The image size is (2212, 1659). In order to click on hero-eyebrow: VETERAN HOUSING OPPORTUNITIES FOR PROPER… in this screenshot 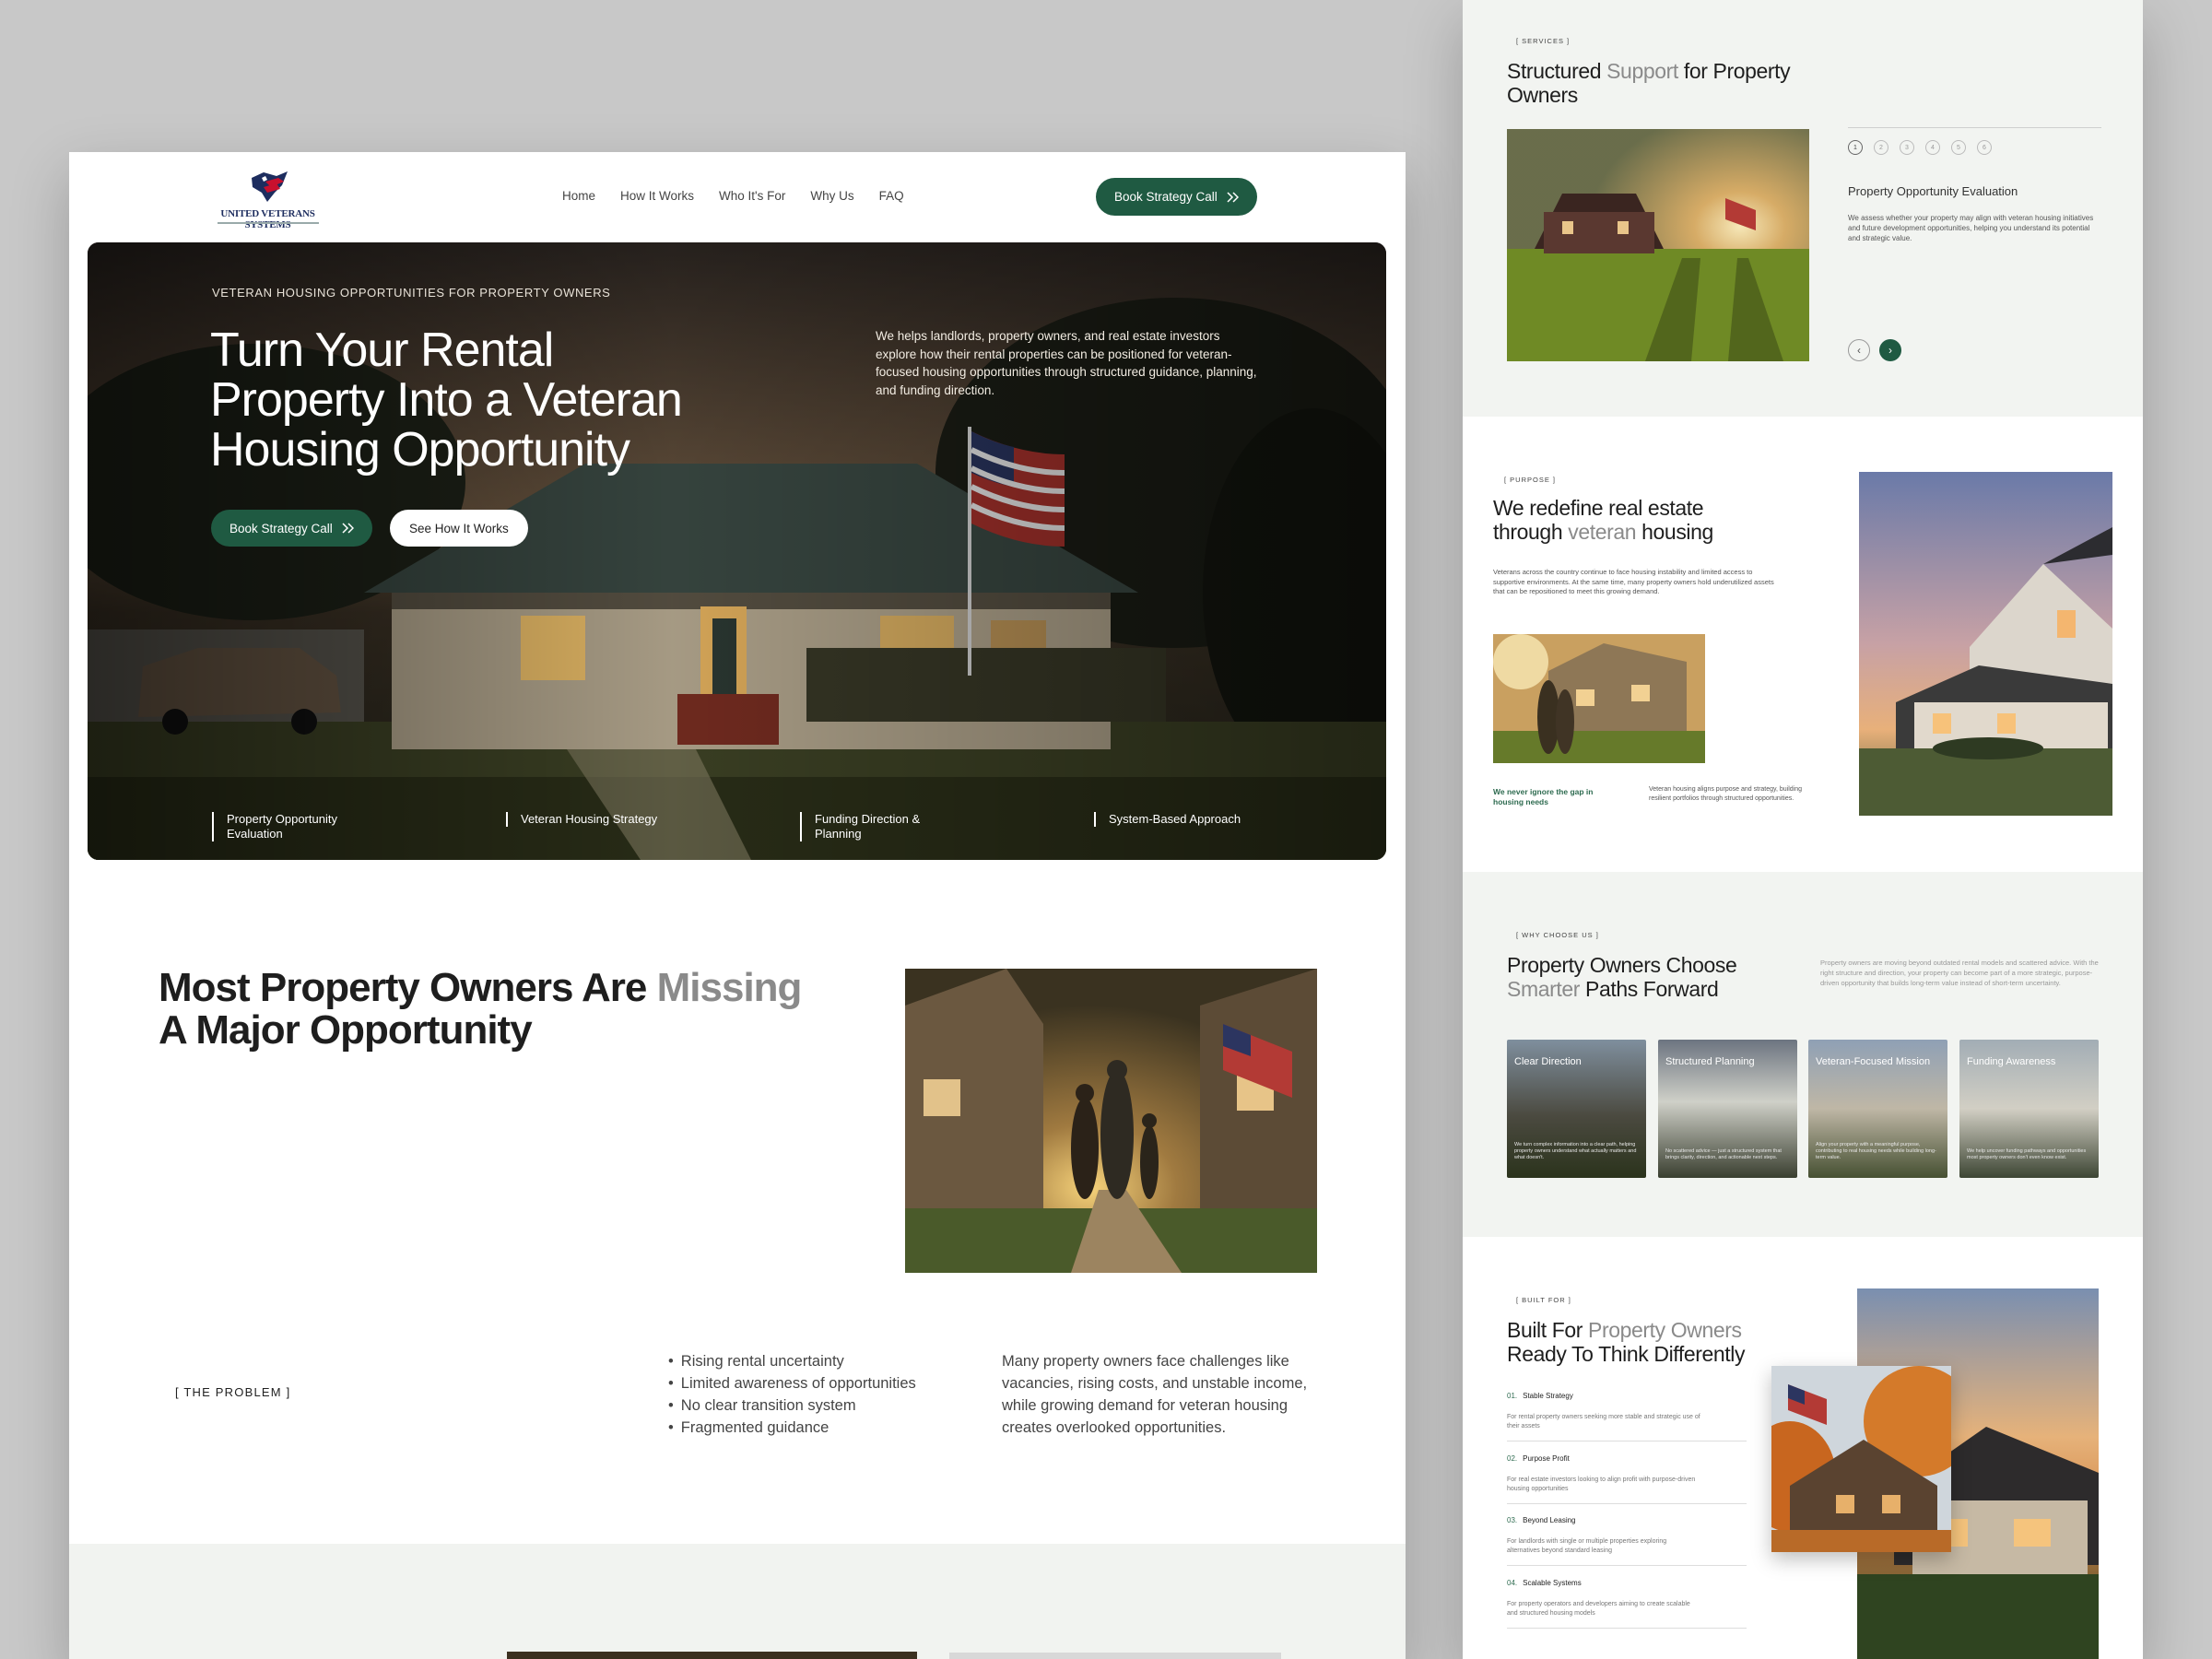, I will do `click(411, 293)`.